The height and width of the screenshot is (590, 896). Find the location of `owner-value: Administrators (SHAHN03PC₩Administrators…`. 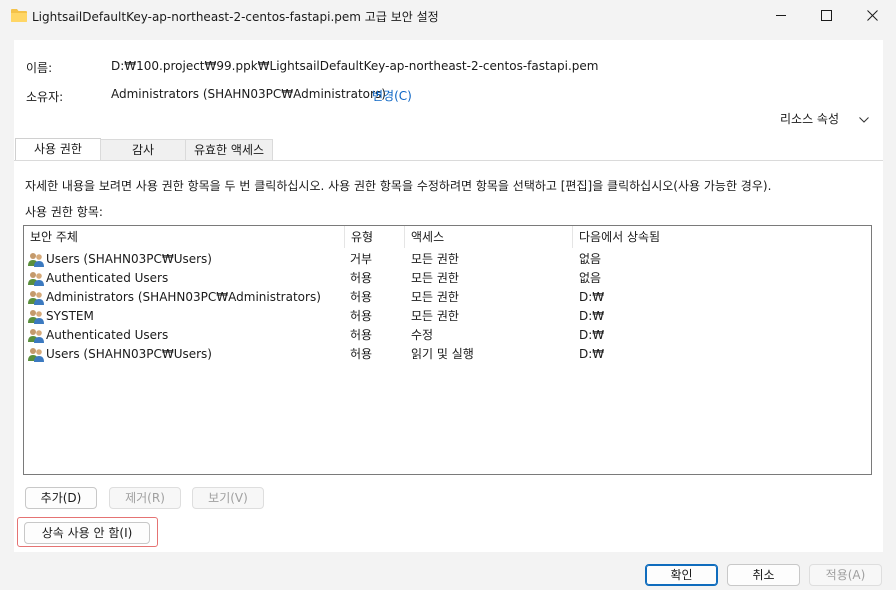

owner-value: Administrators (SHAHN03PC₩Administrators… is located at coordinates (248, 94).